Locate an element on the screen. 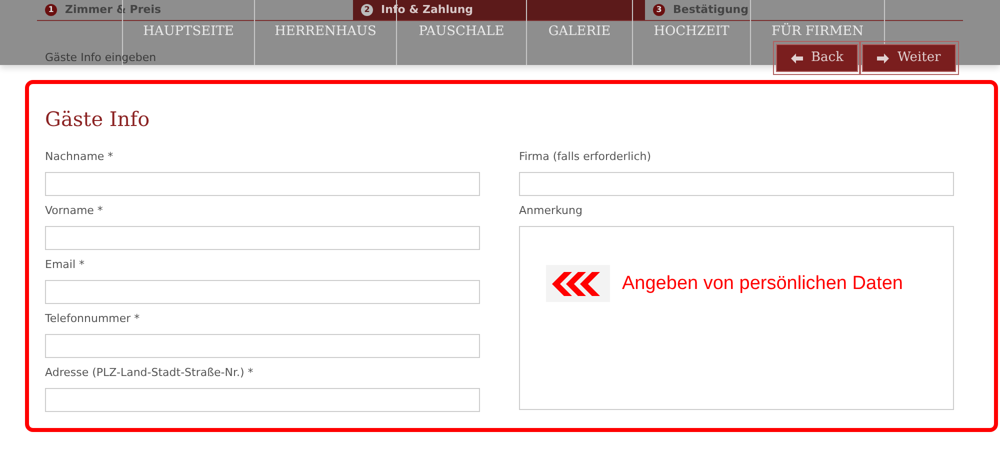 This screenshot has width=1000, height=455. nav-link: PAUSCHALE is located at coordinates (461, 32).